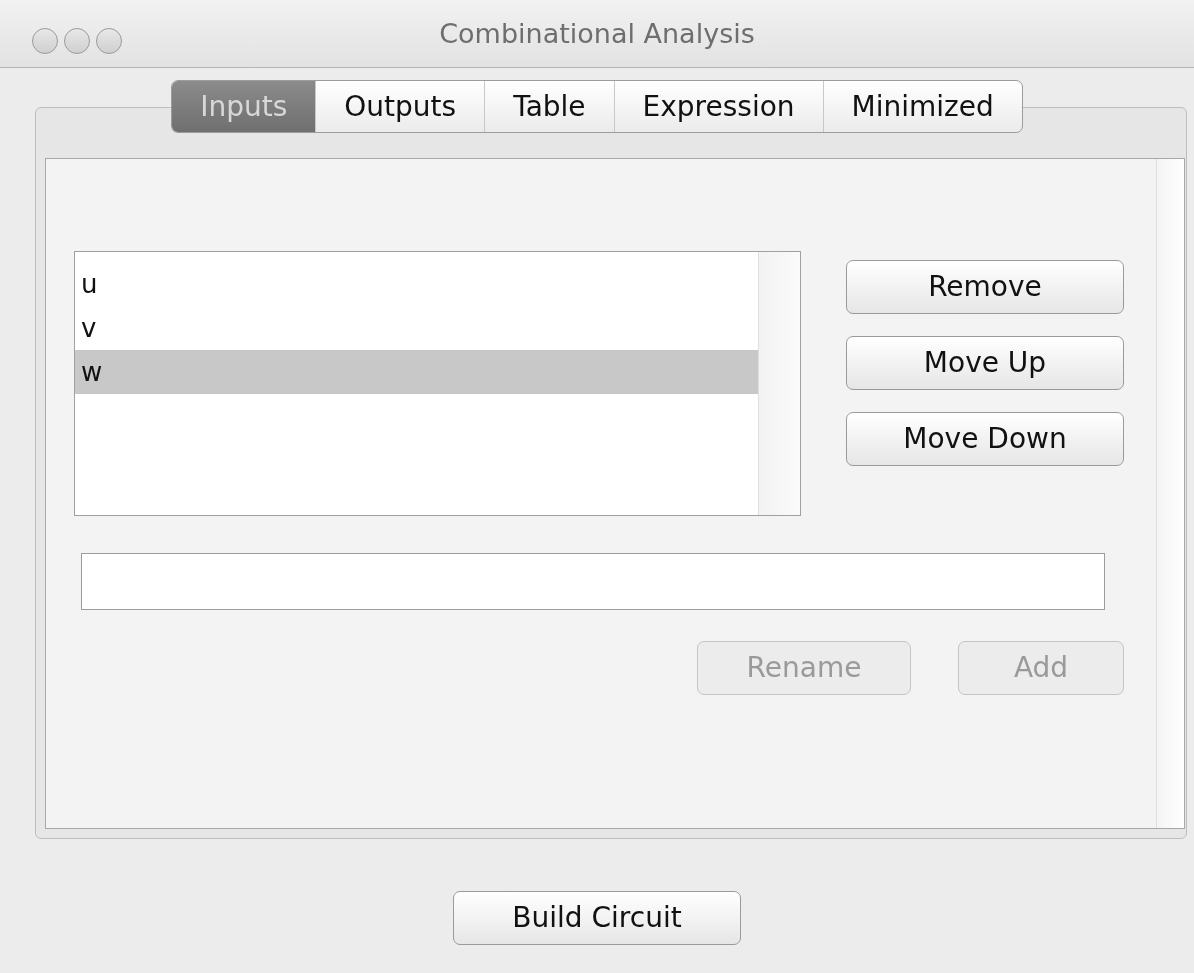 This screenshot has width=1194, height=973. I want to click on tab: Expression, so click(718, 106).